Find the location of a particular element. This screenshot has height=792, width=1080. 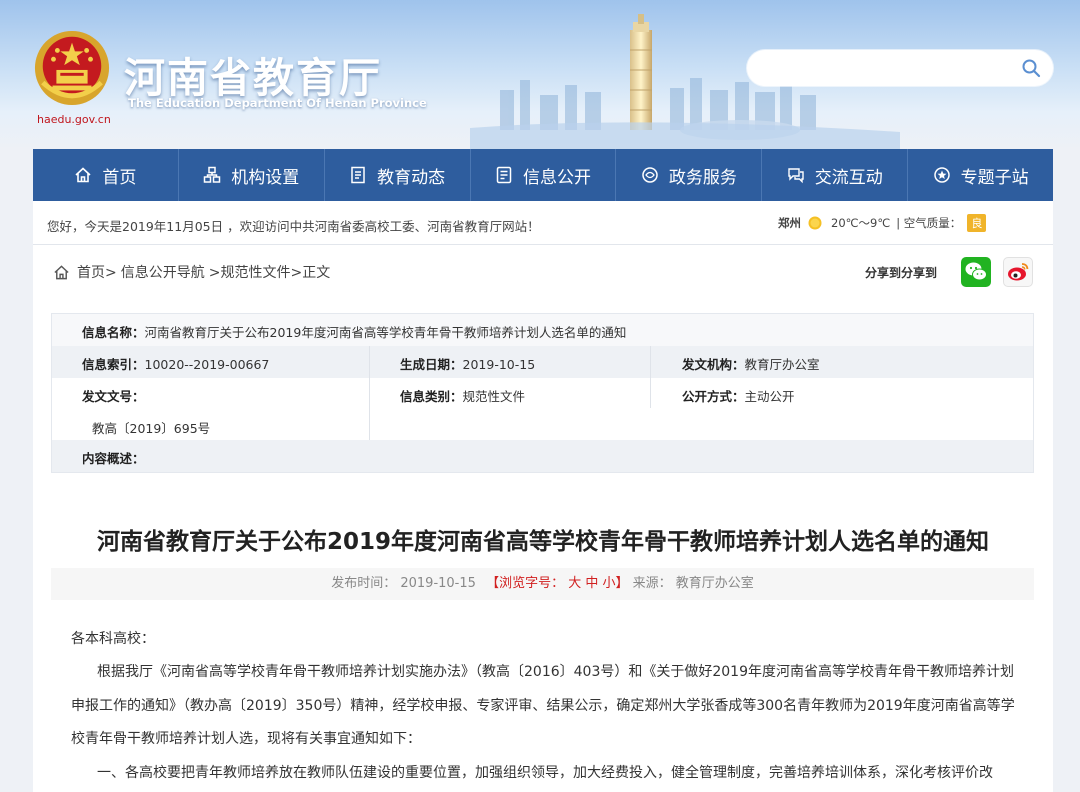

nav-item-info: 信息公开 is located at coordinates (544, 175).